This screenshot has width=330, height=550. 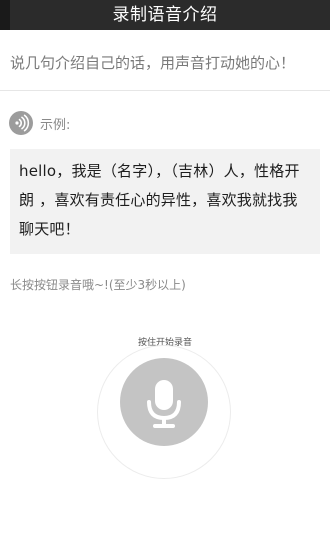 I want to click on example-label: 示例:, so click(x=55, y=125).